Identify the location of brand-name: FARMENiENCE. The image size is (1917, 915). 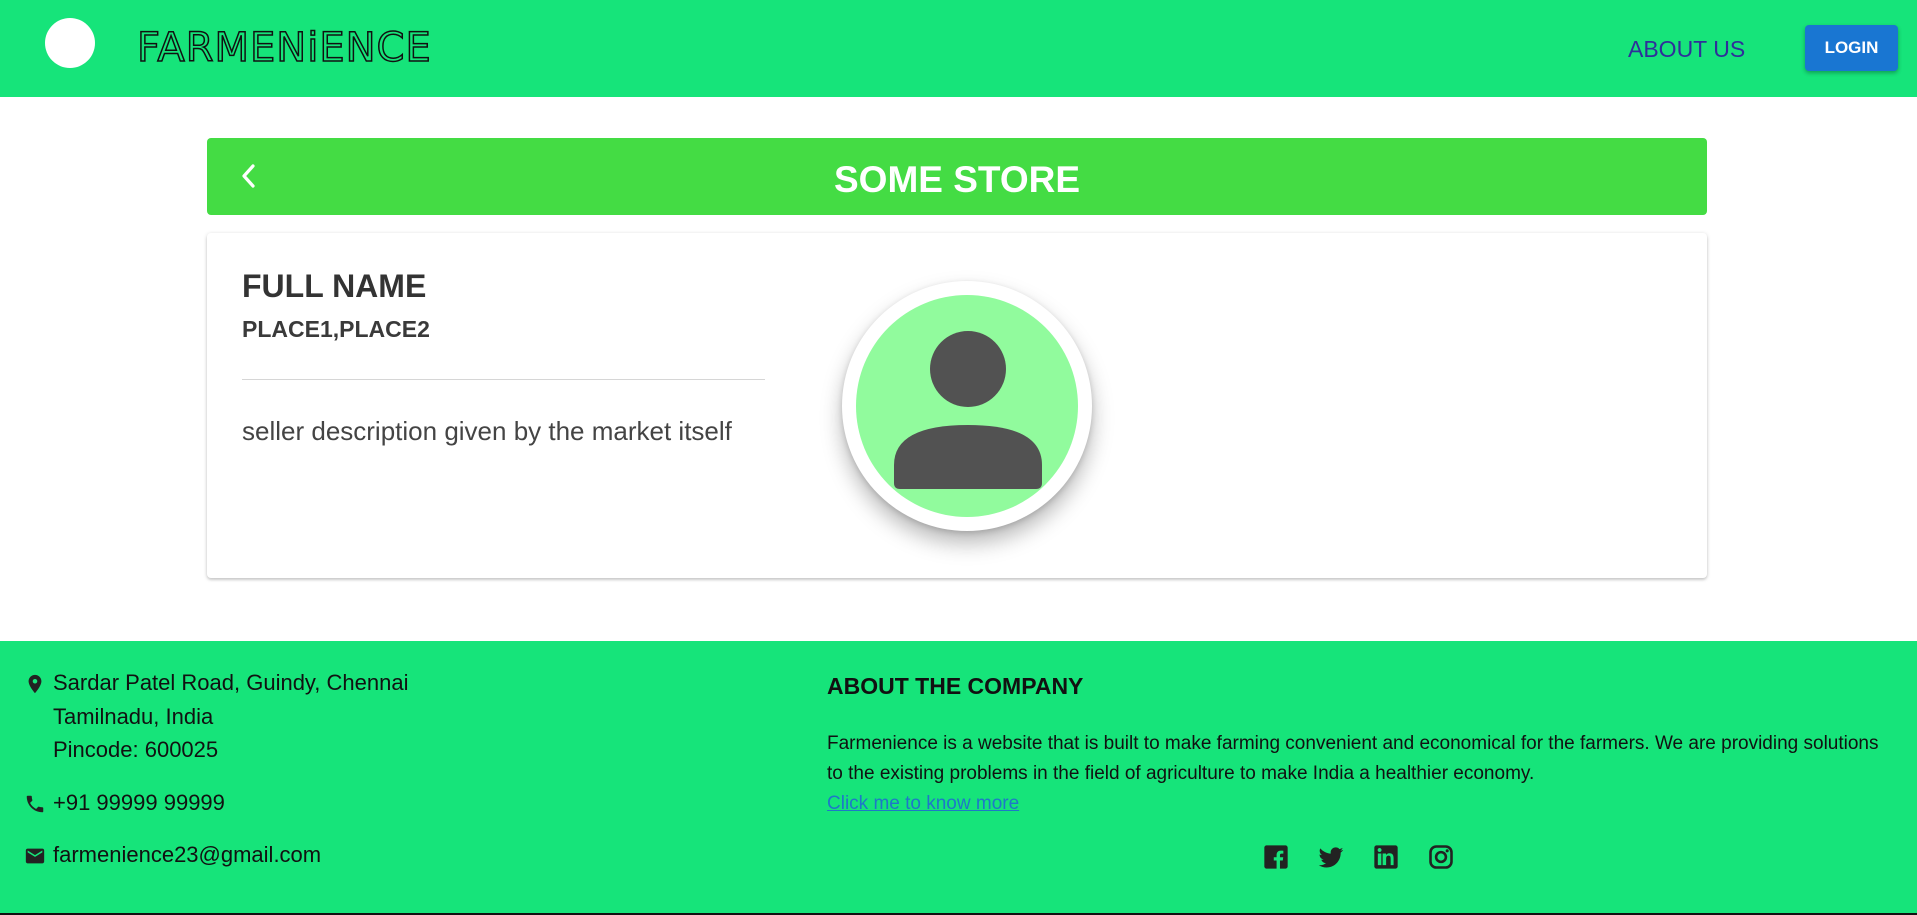
(284, 48).